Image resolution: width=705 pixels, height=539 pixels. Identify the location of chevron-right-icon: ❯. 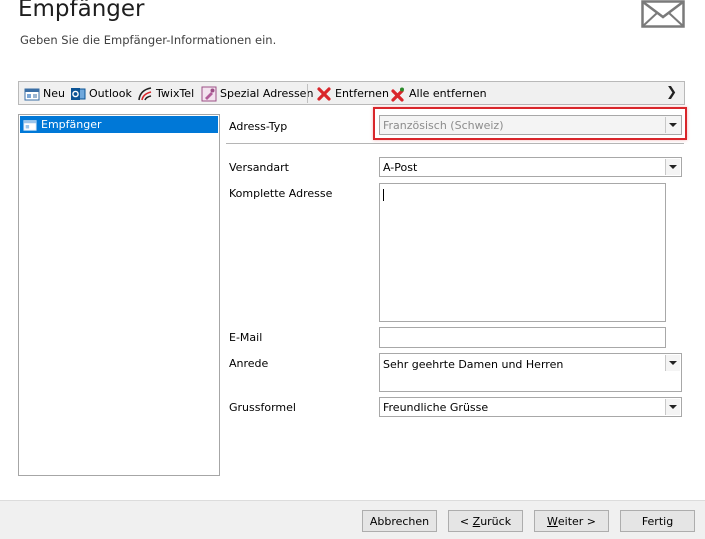
(671, 92).